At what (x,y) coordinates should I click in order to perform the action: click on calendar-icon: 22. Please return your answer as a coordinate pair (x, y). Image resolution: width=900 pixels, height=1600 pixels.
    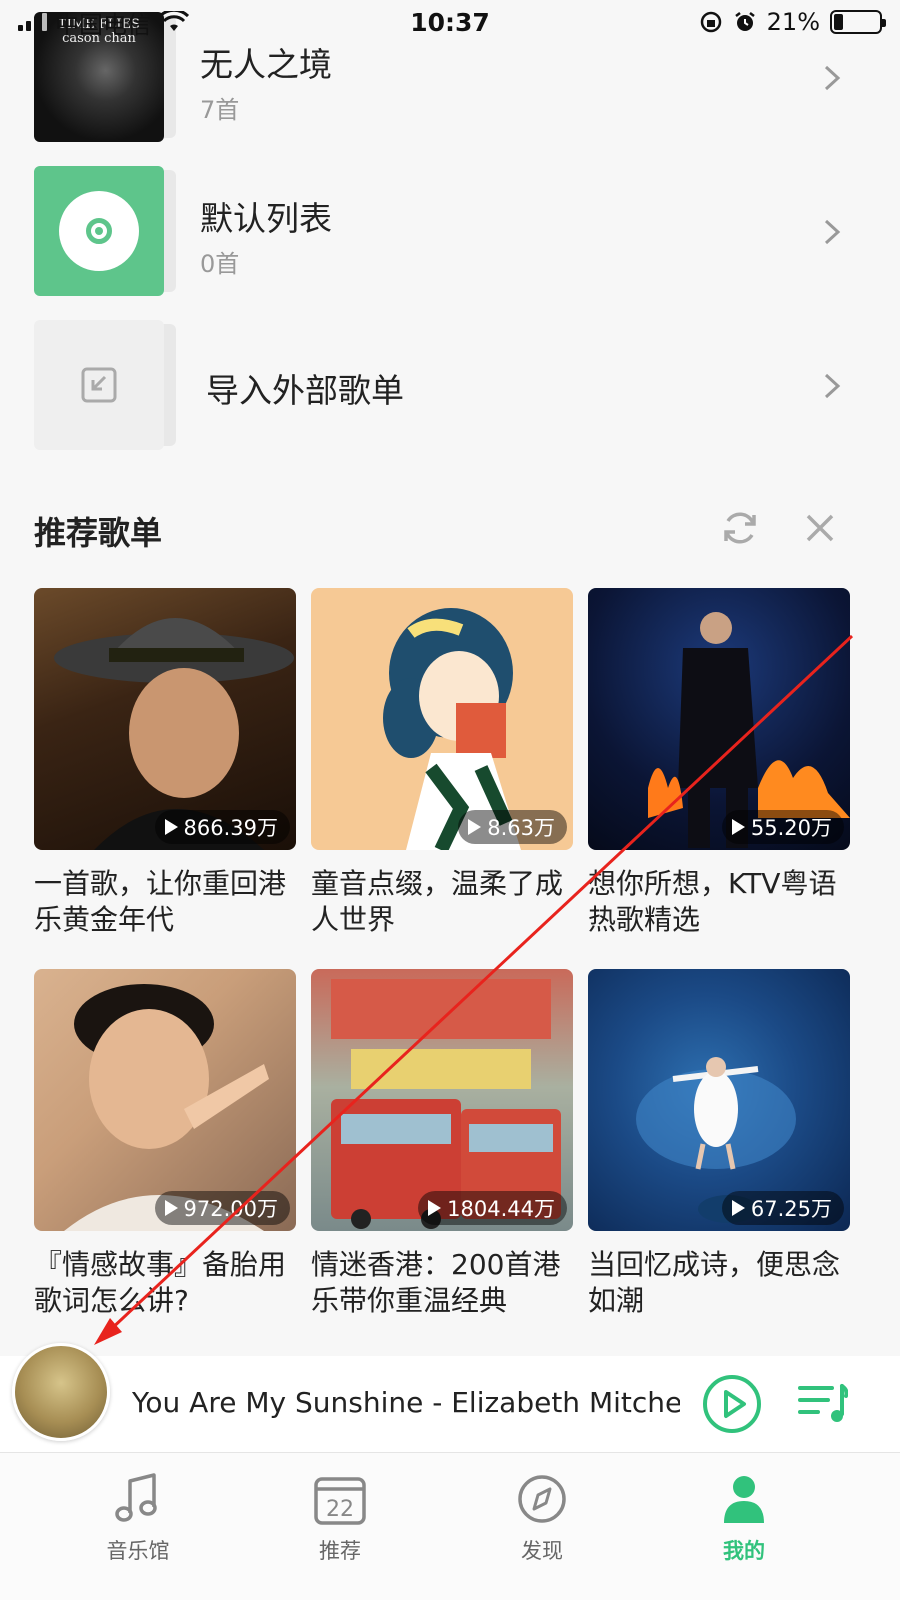
    Looking at the image, I should click on (340, 1501).